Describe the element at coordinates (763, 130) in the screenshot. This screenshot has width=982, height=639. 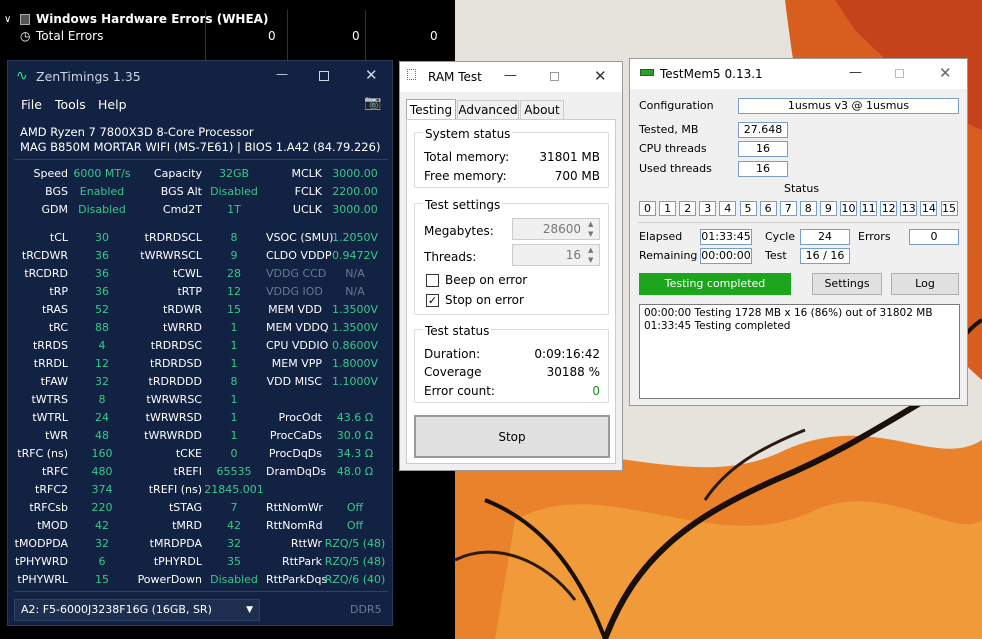
I see `tested-value: 27.648` at that location.